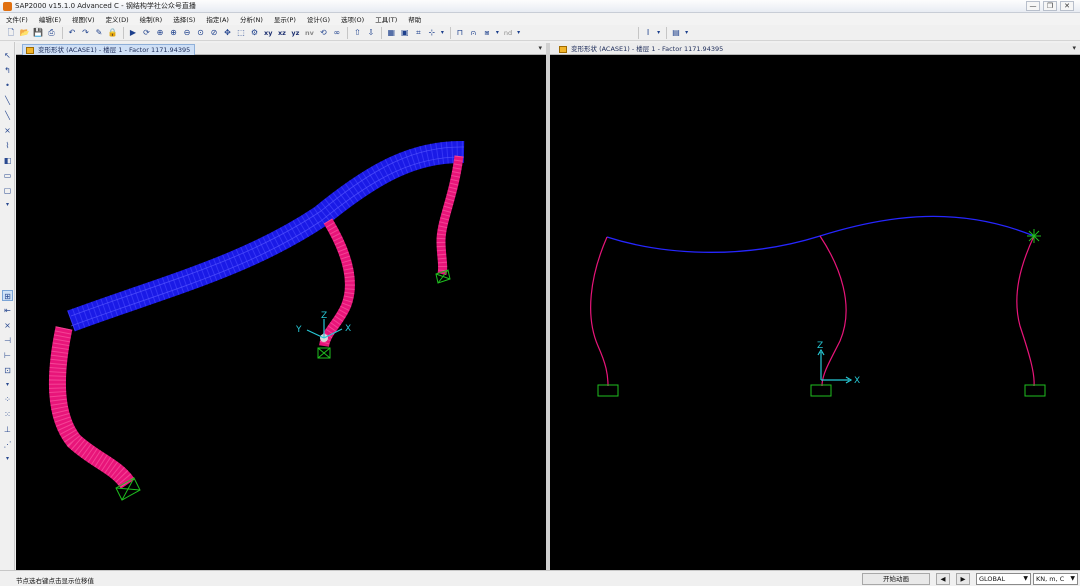 The width and height of the screenshot is (1080, 586). I want to click on view-nv-button: nv, so click(309, 33).